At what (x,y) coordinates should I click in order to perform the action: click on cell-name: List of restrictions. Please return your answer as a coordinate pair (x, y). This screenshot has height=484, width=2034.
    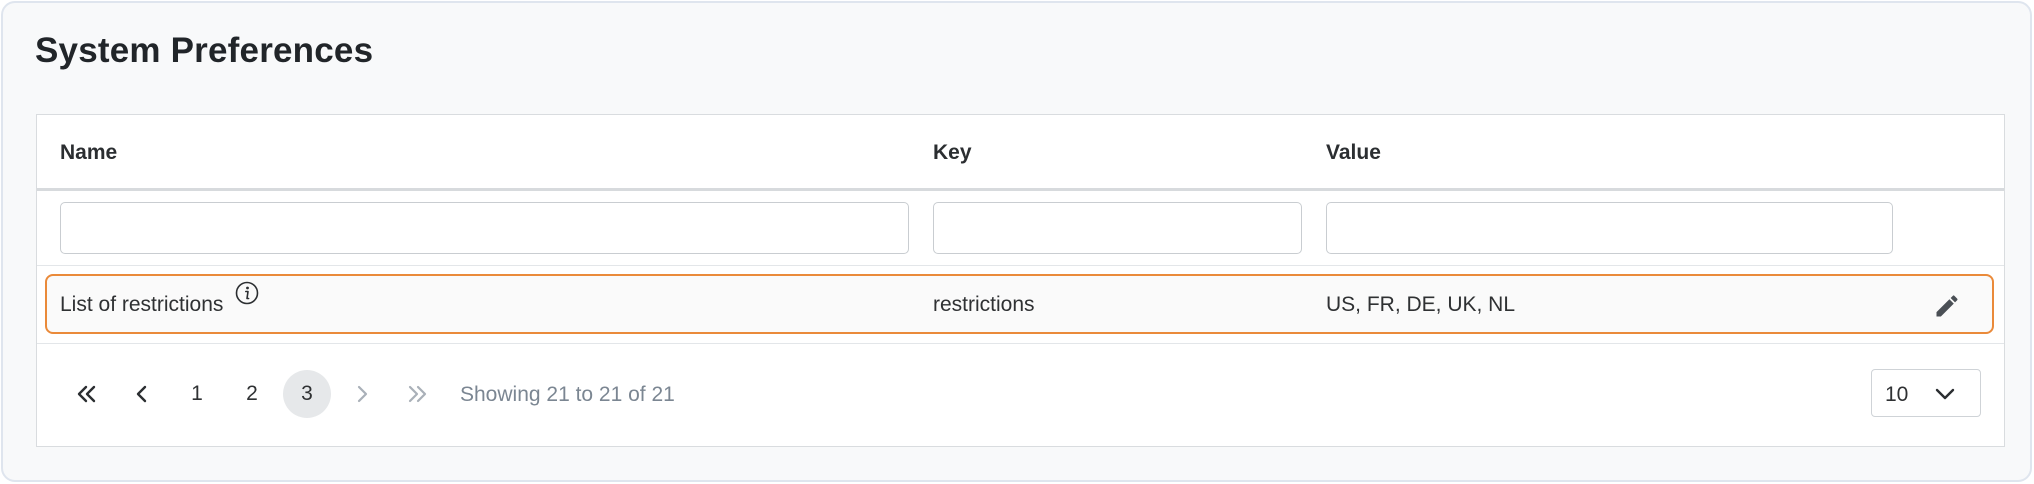
    Looking at the image, I should click on (142, 304).